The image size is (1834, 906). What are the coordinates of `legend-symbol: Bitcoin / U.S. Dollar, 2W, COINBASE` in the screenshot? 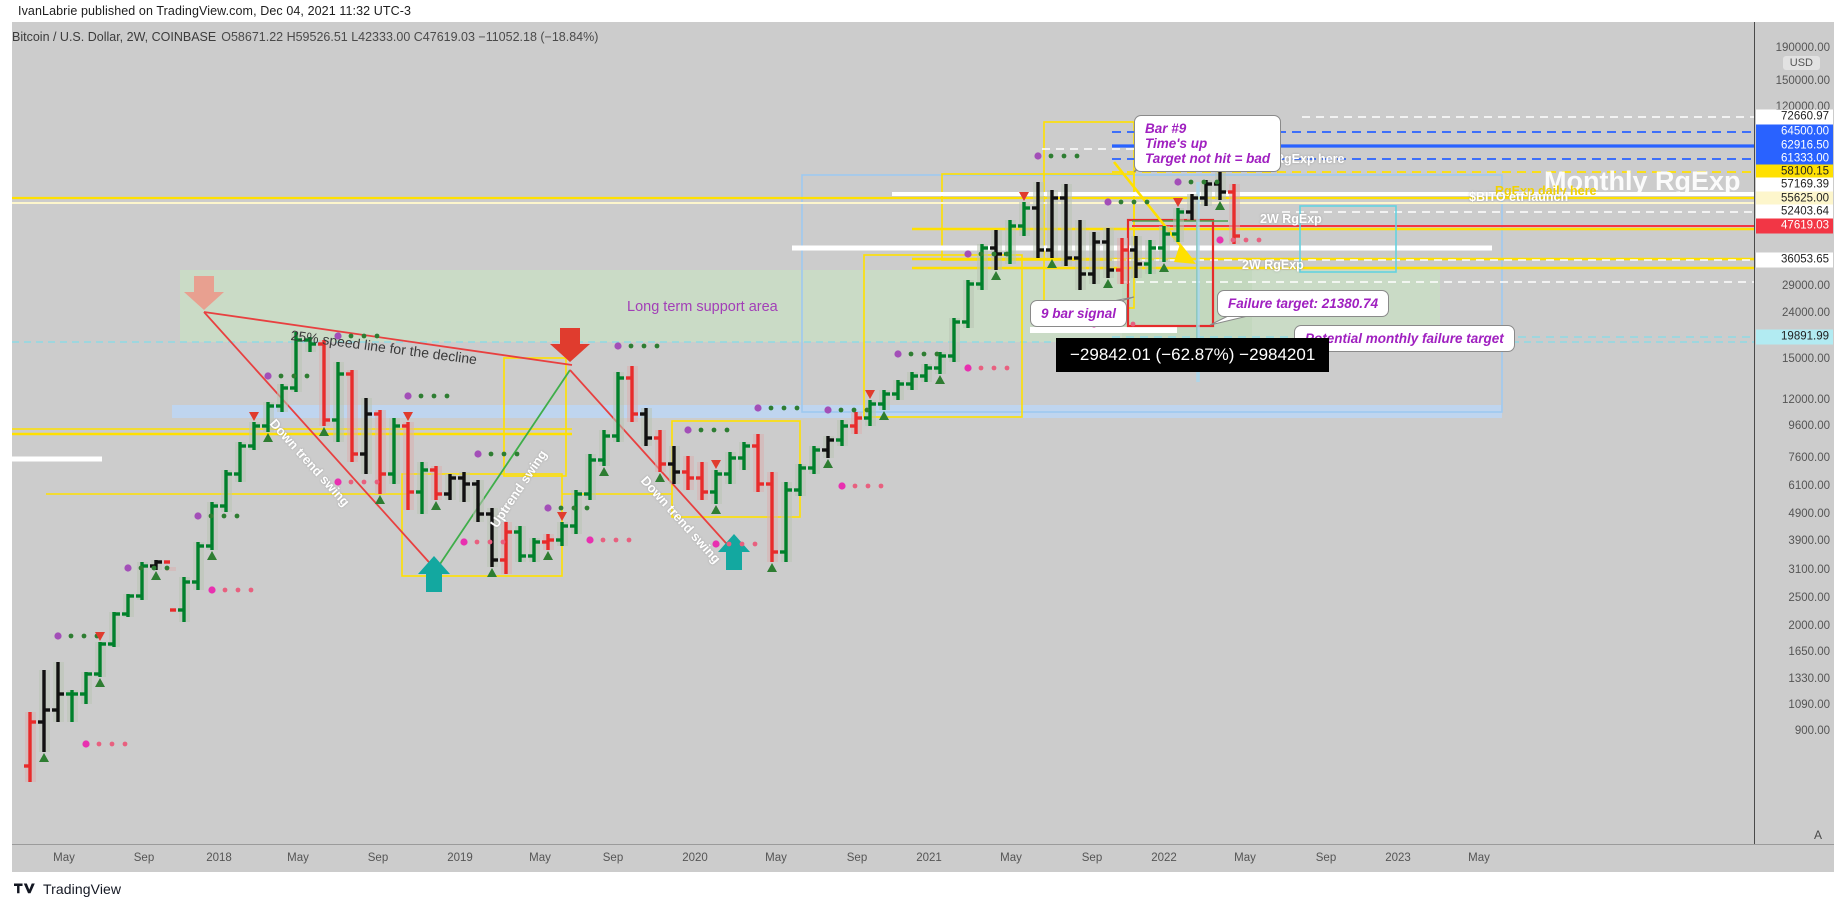 It's located at (114, 37).